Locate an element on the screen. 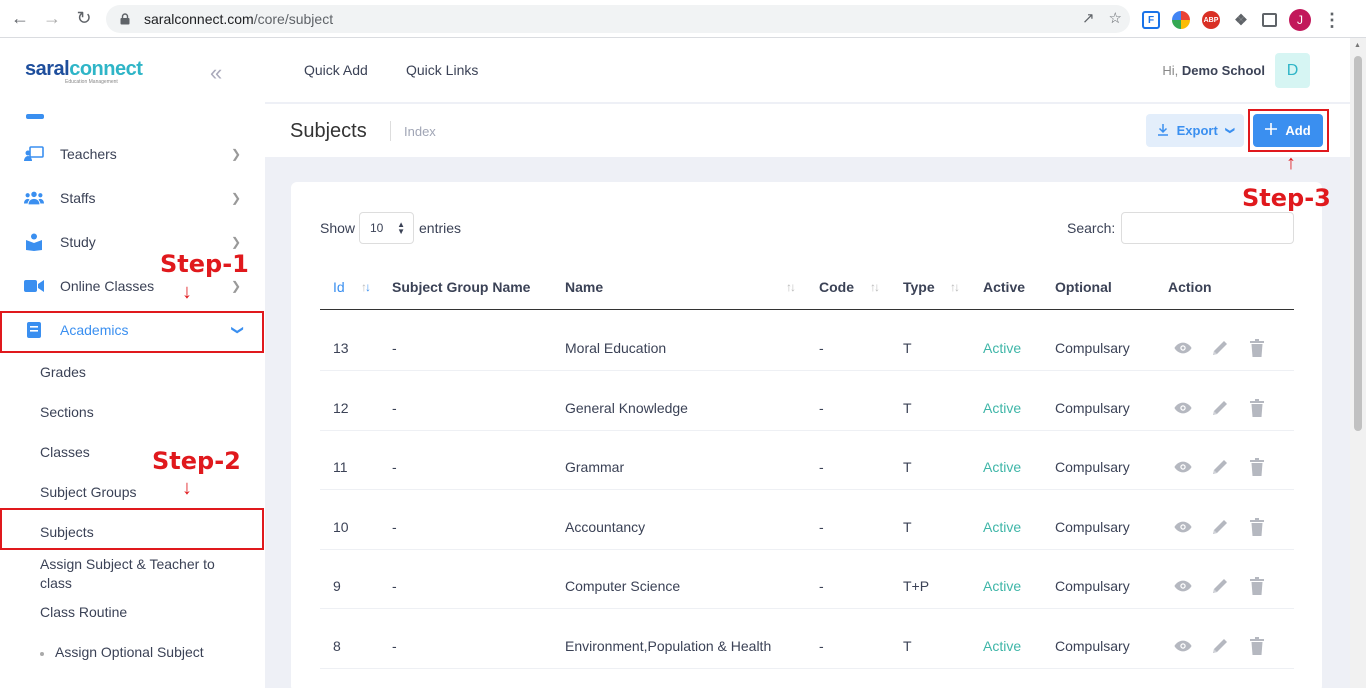 The height and width of the screenshot is (688, 1366). column-header-code: Code is located at coordinates (836, 287).